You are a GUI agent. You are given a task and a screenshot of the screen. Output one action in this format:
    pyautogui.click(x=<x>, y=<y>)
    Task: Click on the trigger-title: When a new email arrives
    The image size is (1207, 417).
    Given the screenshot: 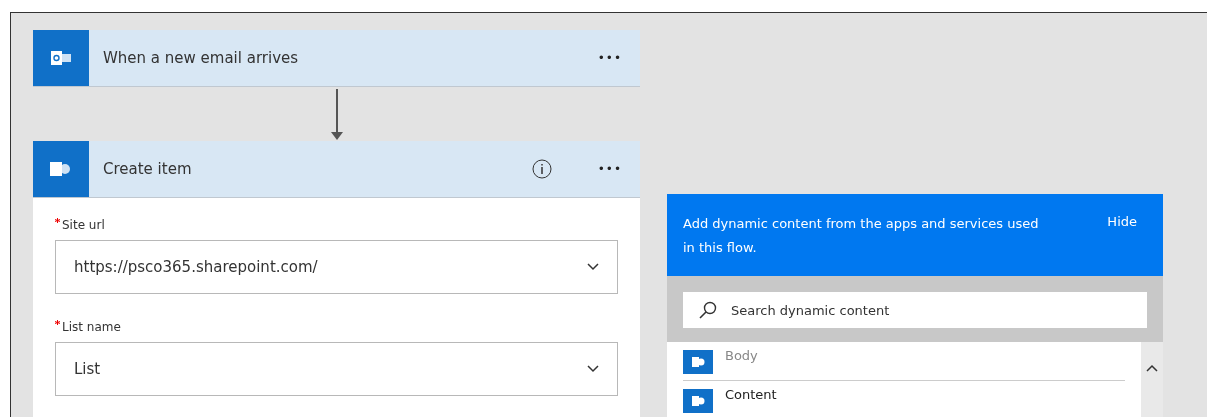 What is the action you would take?
    pyautogui.click(x=201, y=58)
    